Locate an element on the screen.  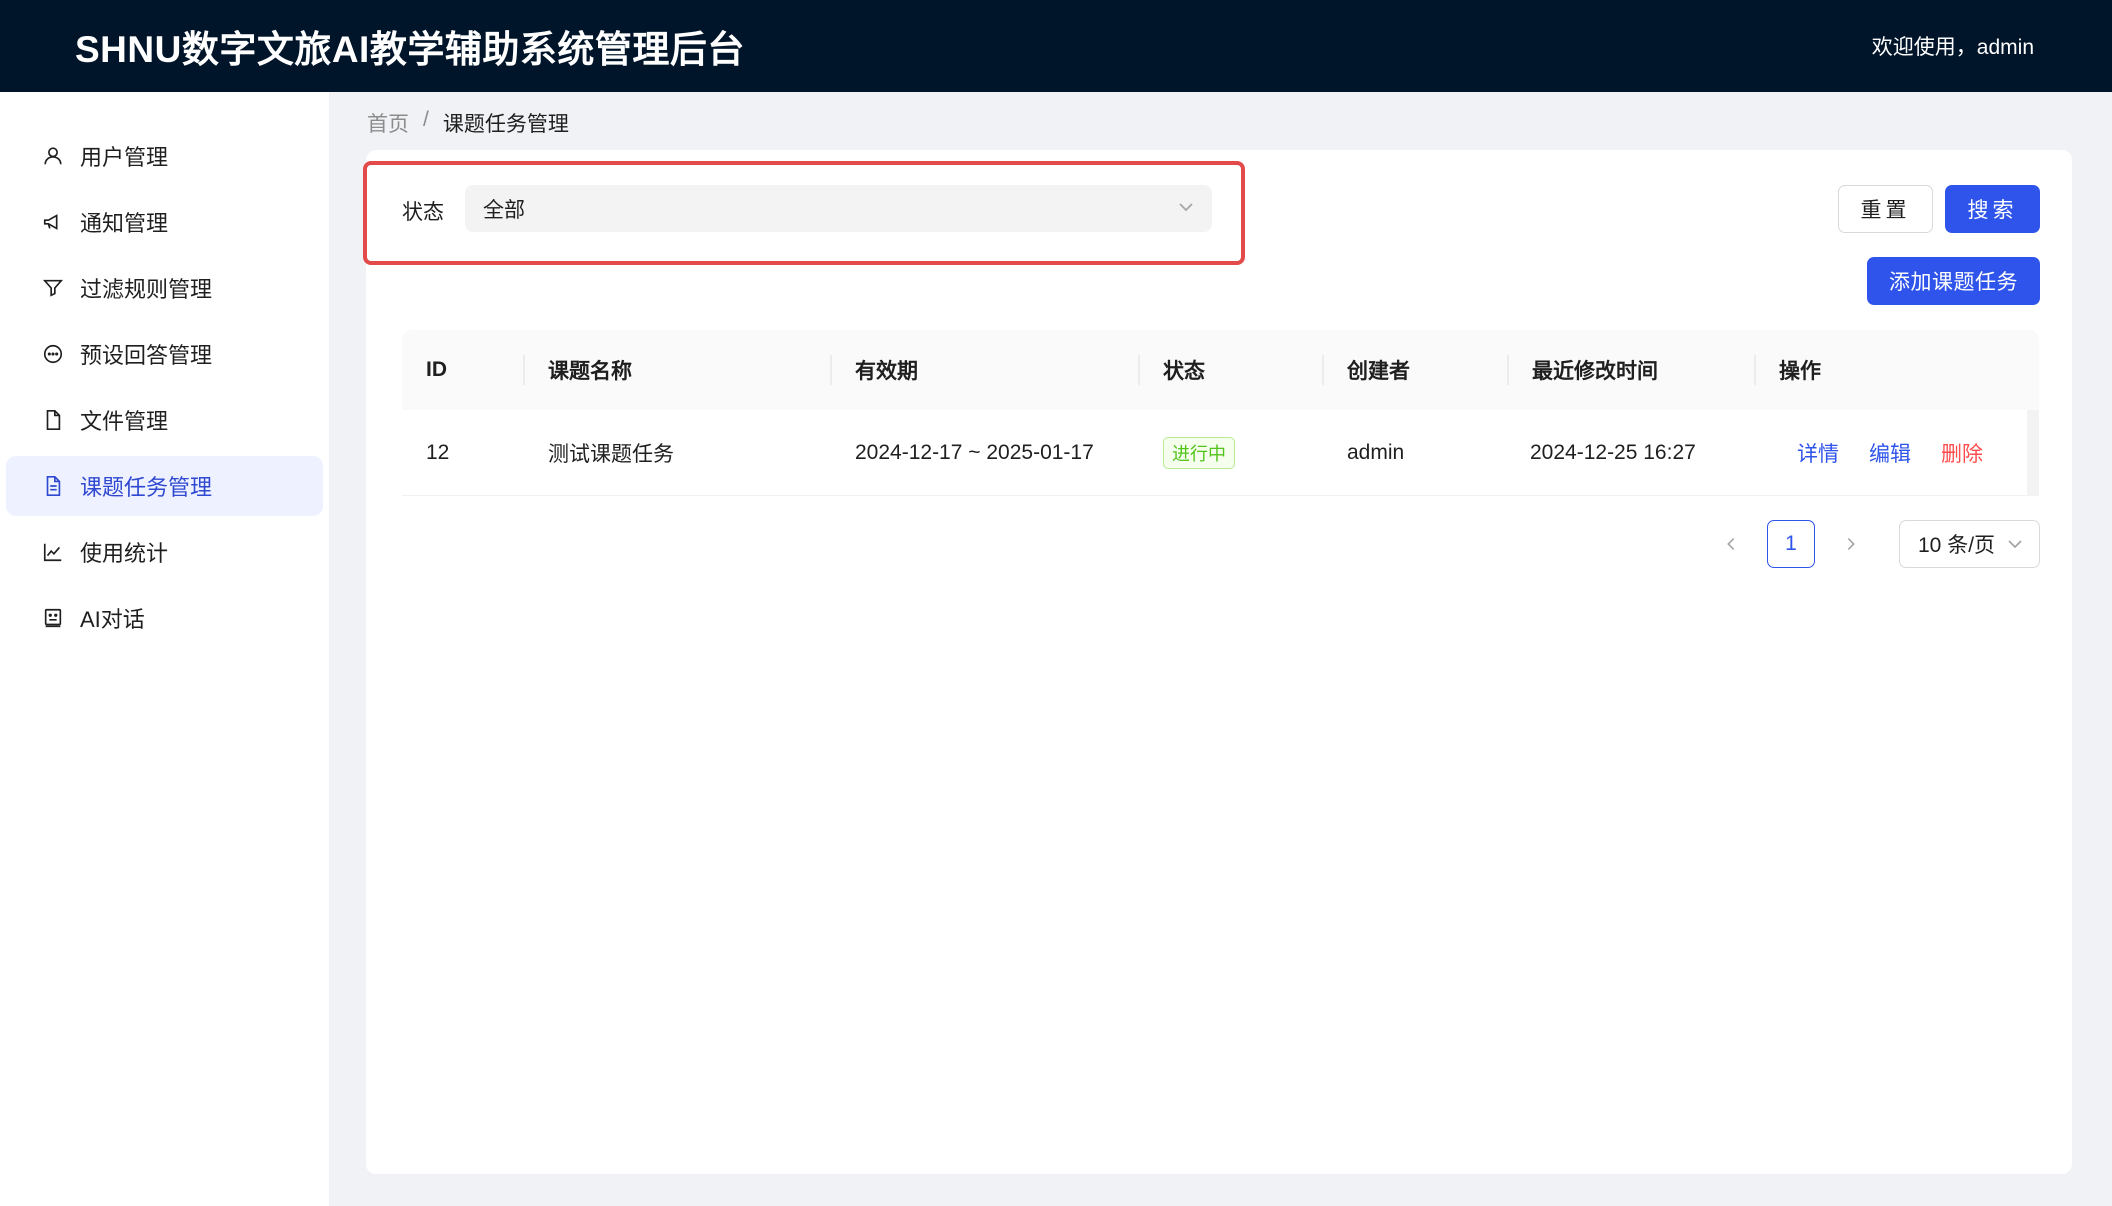
column-header-name: 课题名称 is located at coordinates (590, 371).